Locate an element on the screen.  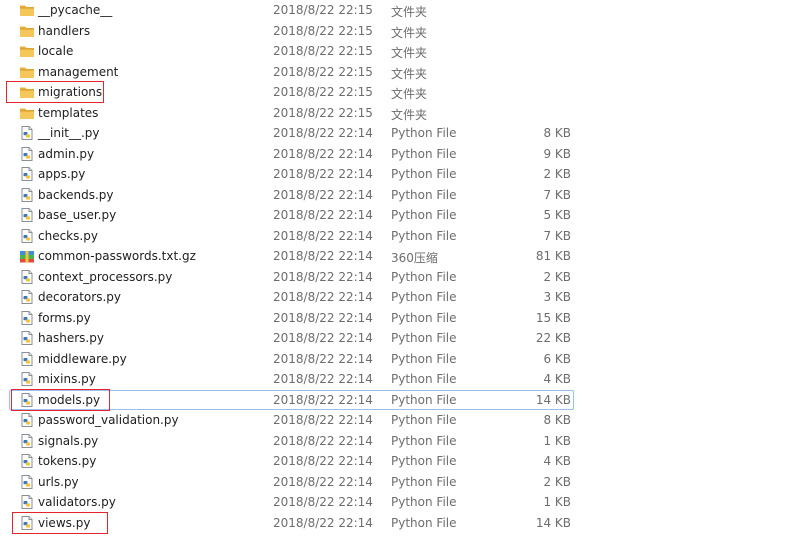
file-row: models.py 2018/8/22 22:14 Python File 14 KB is located at coordinates (400, 399).